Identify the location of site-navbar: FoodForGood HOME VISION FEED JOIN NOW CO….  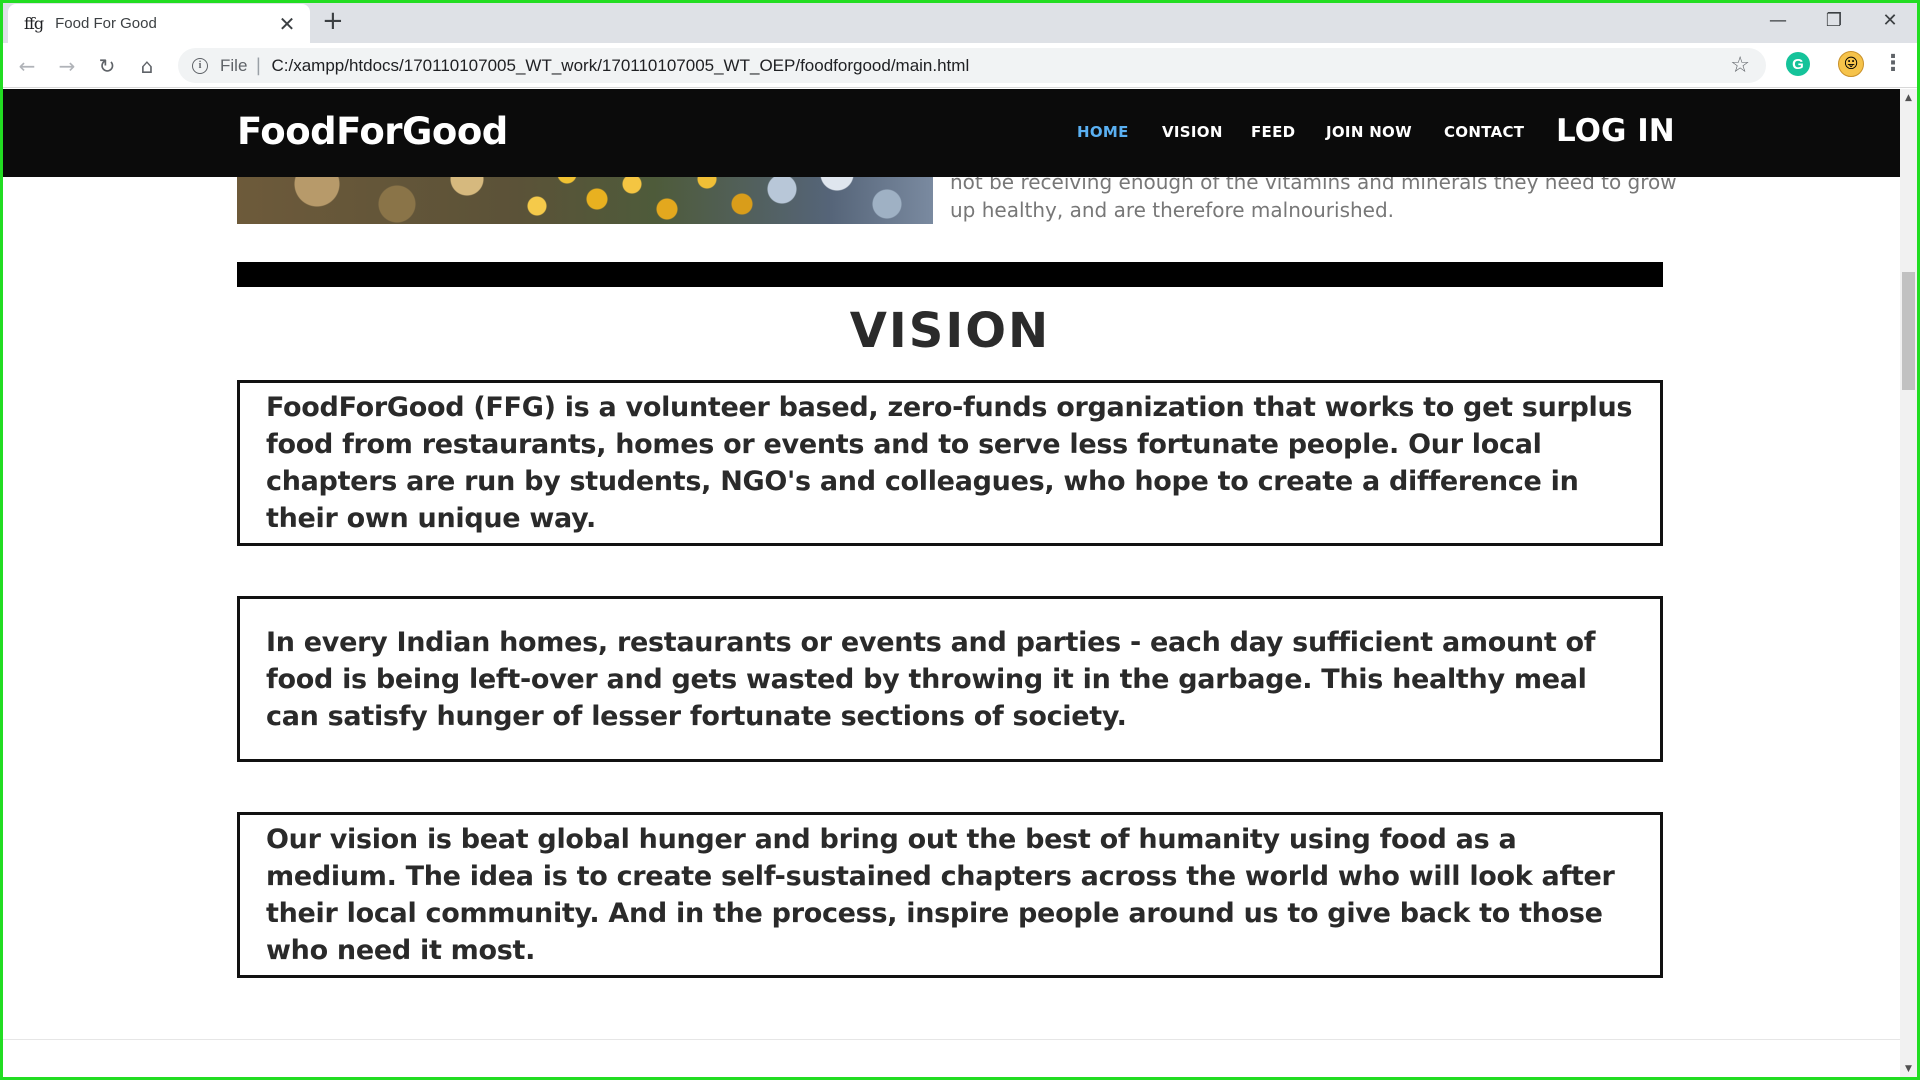
(951, 133).